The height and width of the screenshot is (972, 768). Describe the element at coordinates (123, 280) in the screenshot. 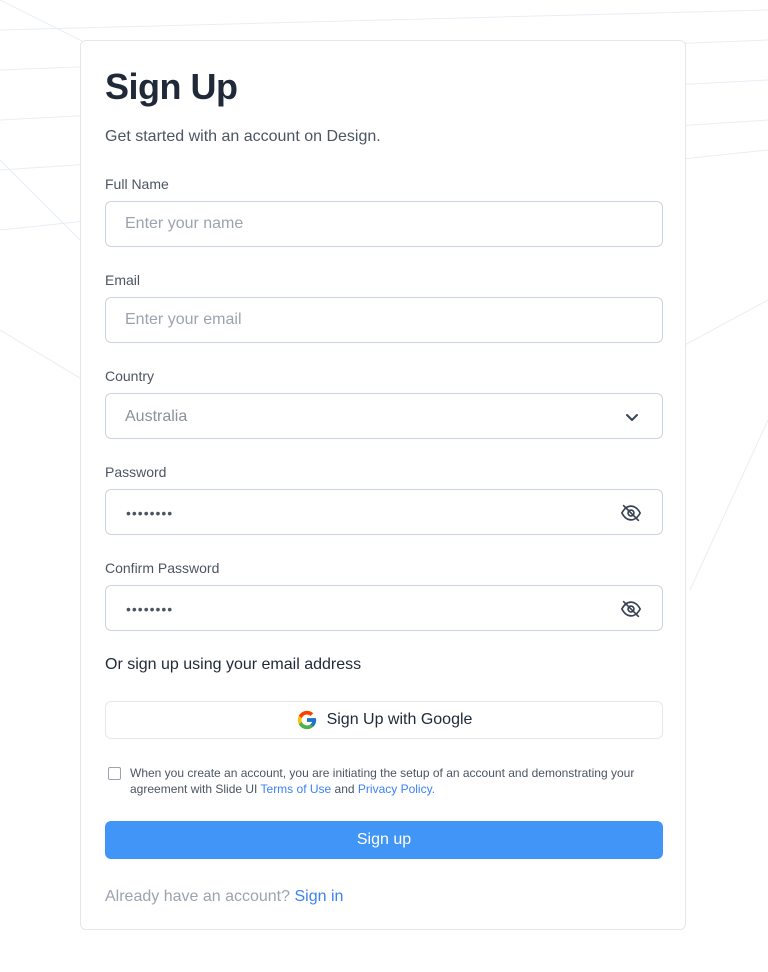

I see `email-label: Email` at that location.